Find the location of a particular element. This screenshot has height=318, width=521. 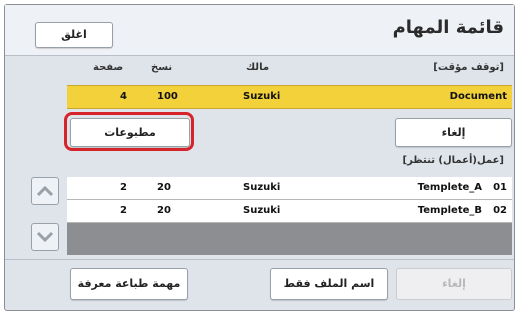

job-number: 01 is located at coordinates (500, 187).